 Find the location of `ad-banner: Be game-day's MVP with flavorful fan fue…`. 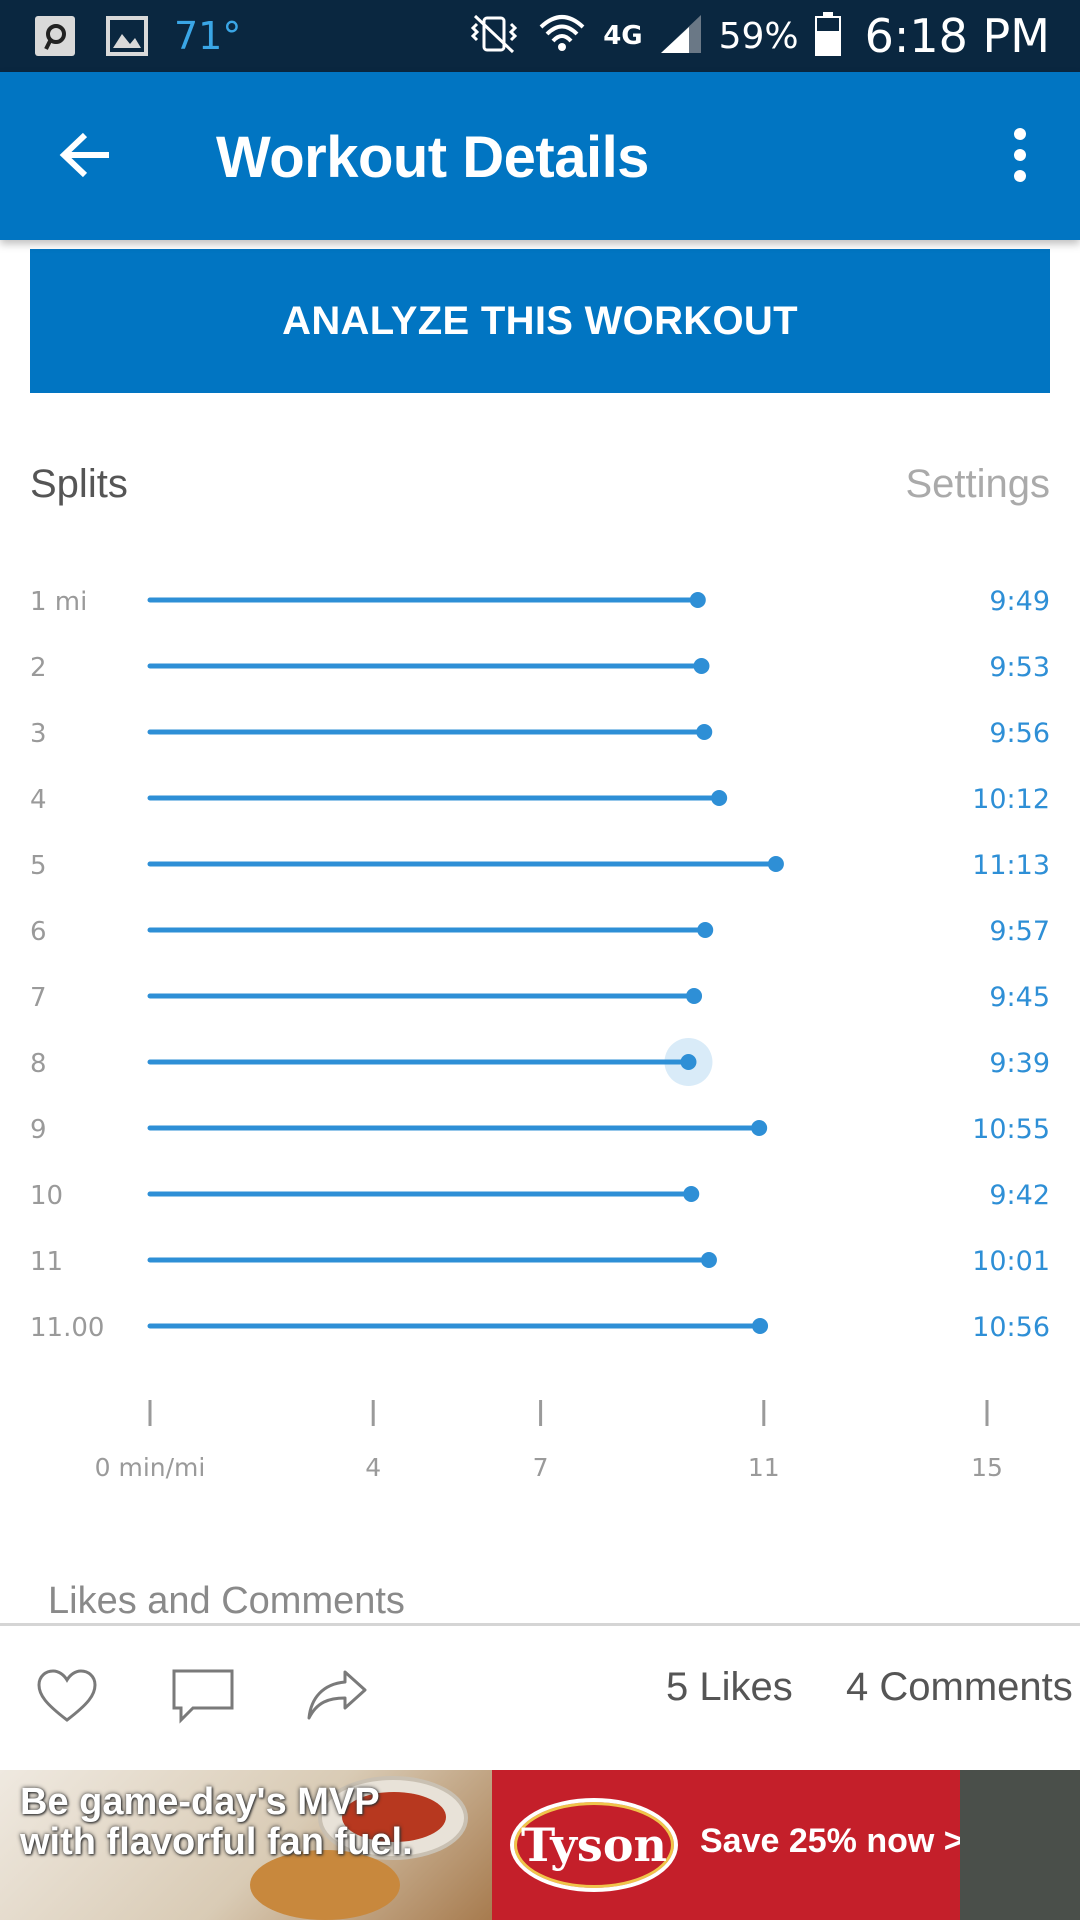

ad-banner: Be game-day's MVP with flavorful fan fue… is located at coordinates (540, 1845).